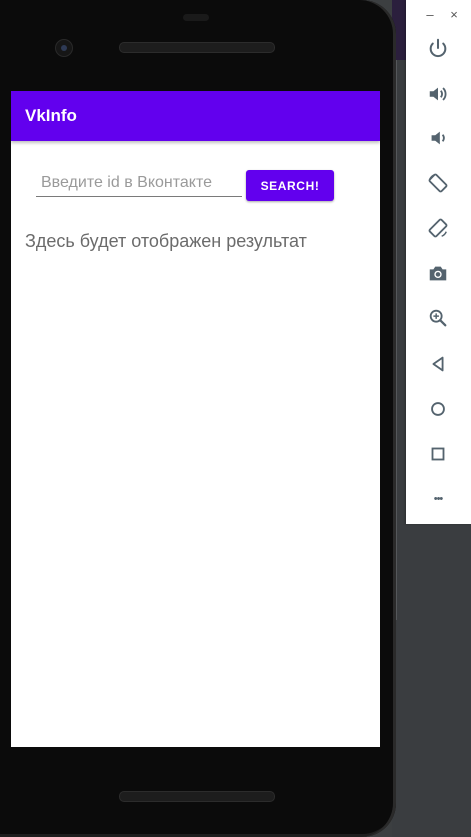 This screenshot has height=837, width=471. What do you see at coordinates (438, 409) in the screenshot?
I see `home-icon` at bounding box center [438, 409].